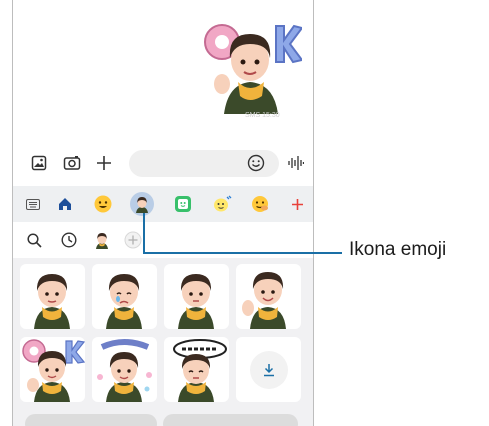 The image size is (489, 426). I want to click on message-timestamp: SMS 15:30, so click(262, 115).